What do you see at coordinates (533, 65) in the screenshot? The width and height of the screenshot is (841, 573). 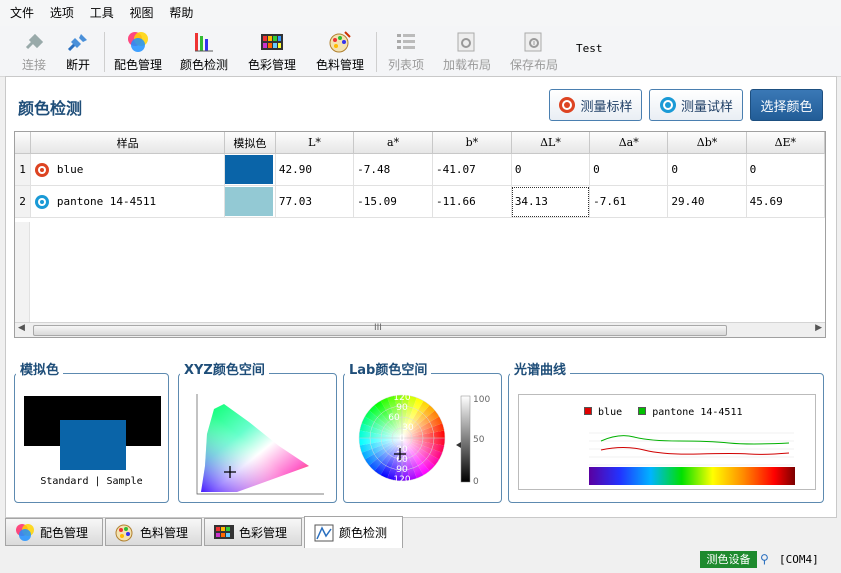 I see `save-layout-label: 保存布局` at bounding box center [533, 65].